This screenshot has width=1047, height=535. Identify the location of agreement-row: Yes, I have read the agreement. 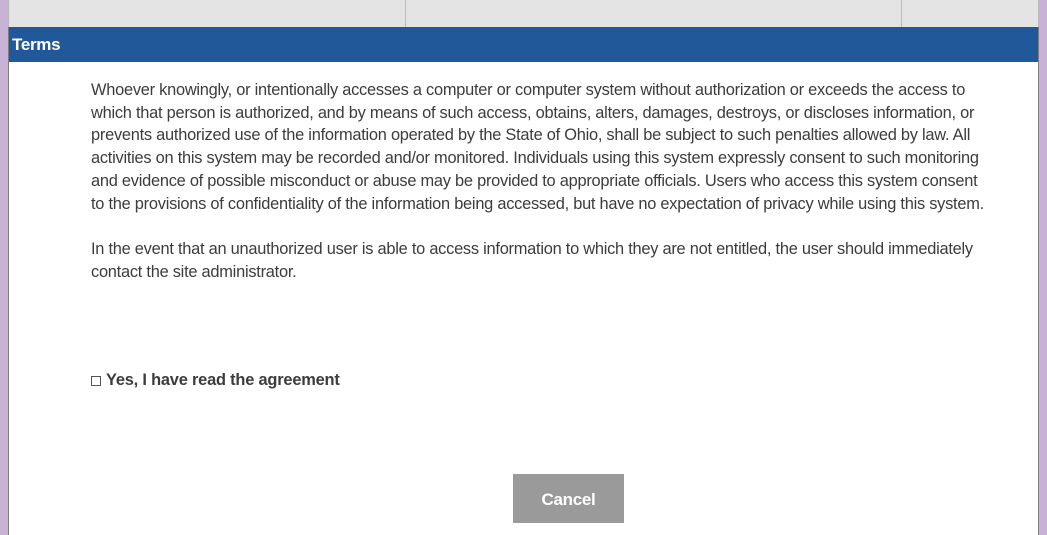
(215, 380).